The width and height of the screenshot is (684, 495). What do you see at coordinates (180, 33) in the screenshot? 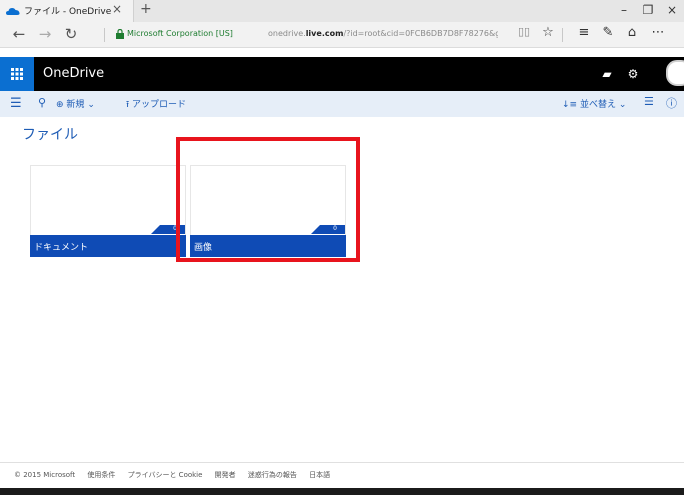
I see `site-identity: Microsoft Corporation [US]` at bounding box center [180, 33].